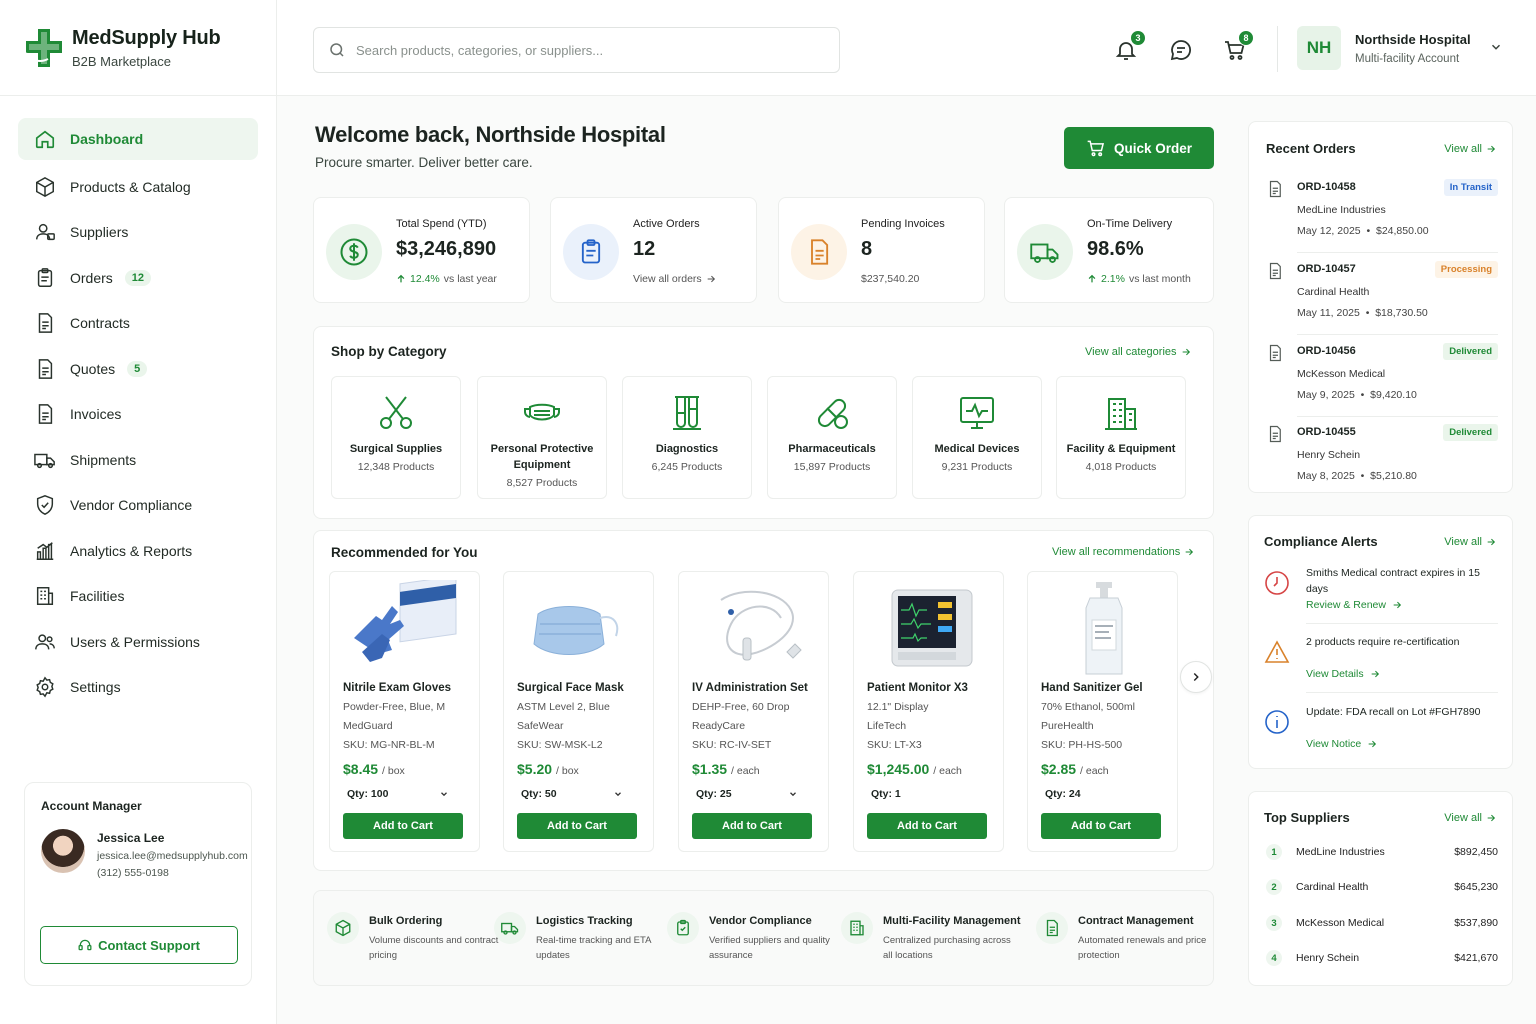  What do you see at coordinates (886, 794) in the screenshot?
I see `quantity-value: Qty: 1` at bounding box center [886, 794].